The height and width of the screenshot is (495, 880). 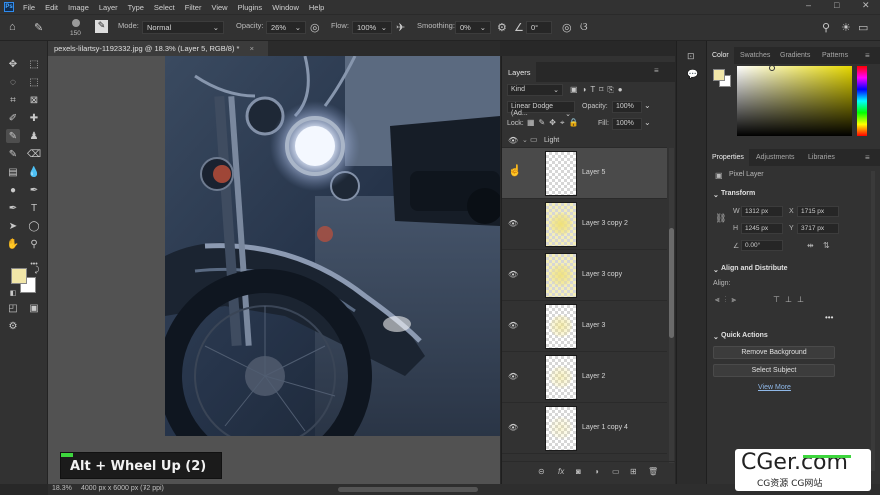 What do you see at coordinates (164, 7) in the screenshot?
I see `menu-select: Select` at bounding box center [164, 7].